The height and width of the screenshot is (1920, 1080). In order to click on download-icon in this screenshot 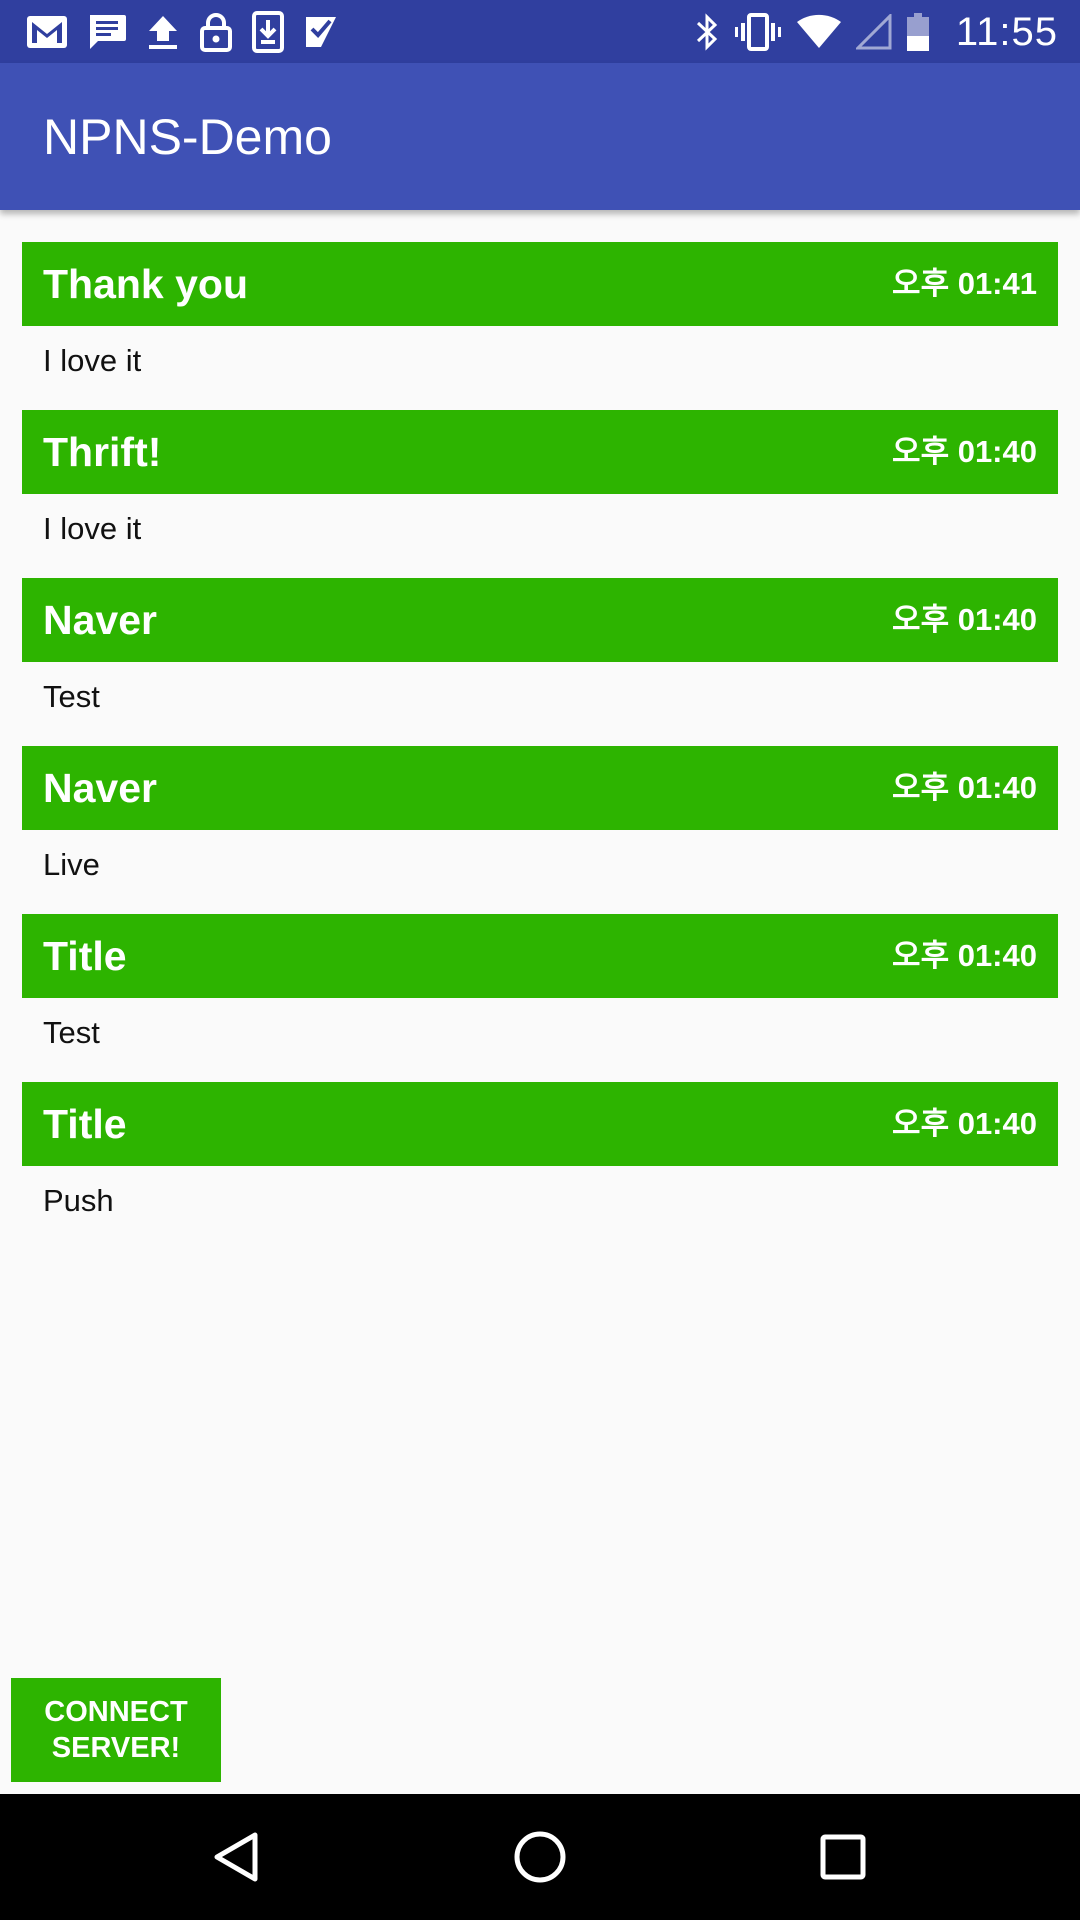, I will do `click(268, 32)`.